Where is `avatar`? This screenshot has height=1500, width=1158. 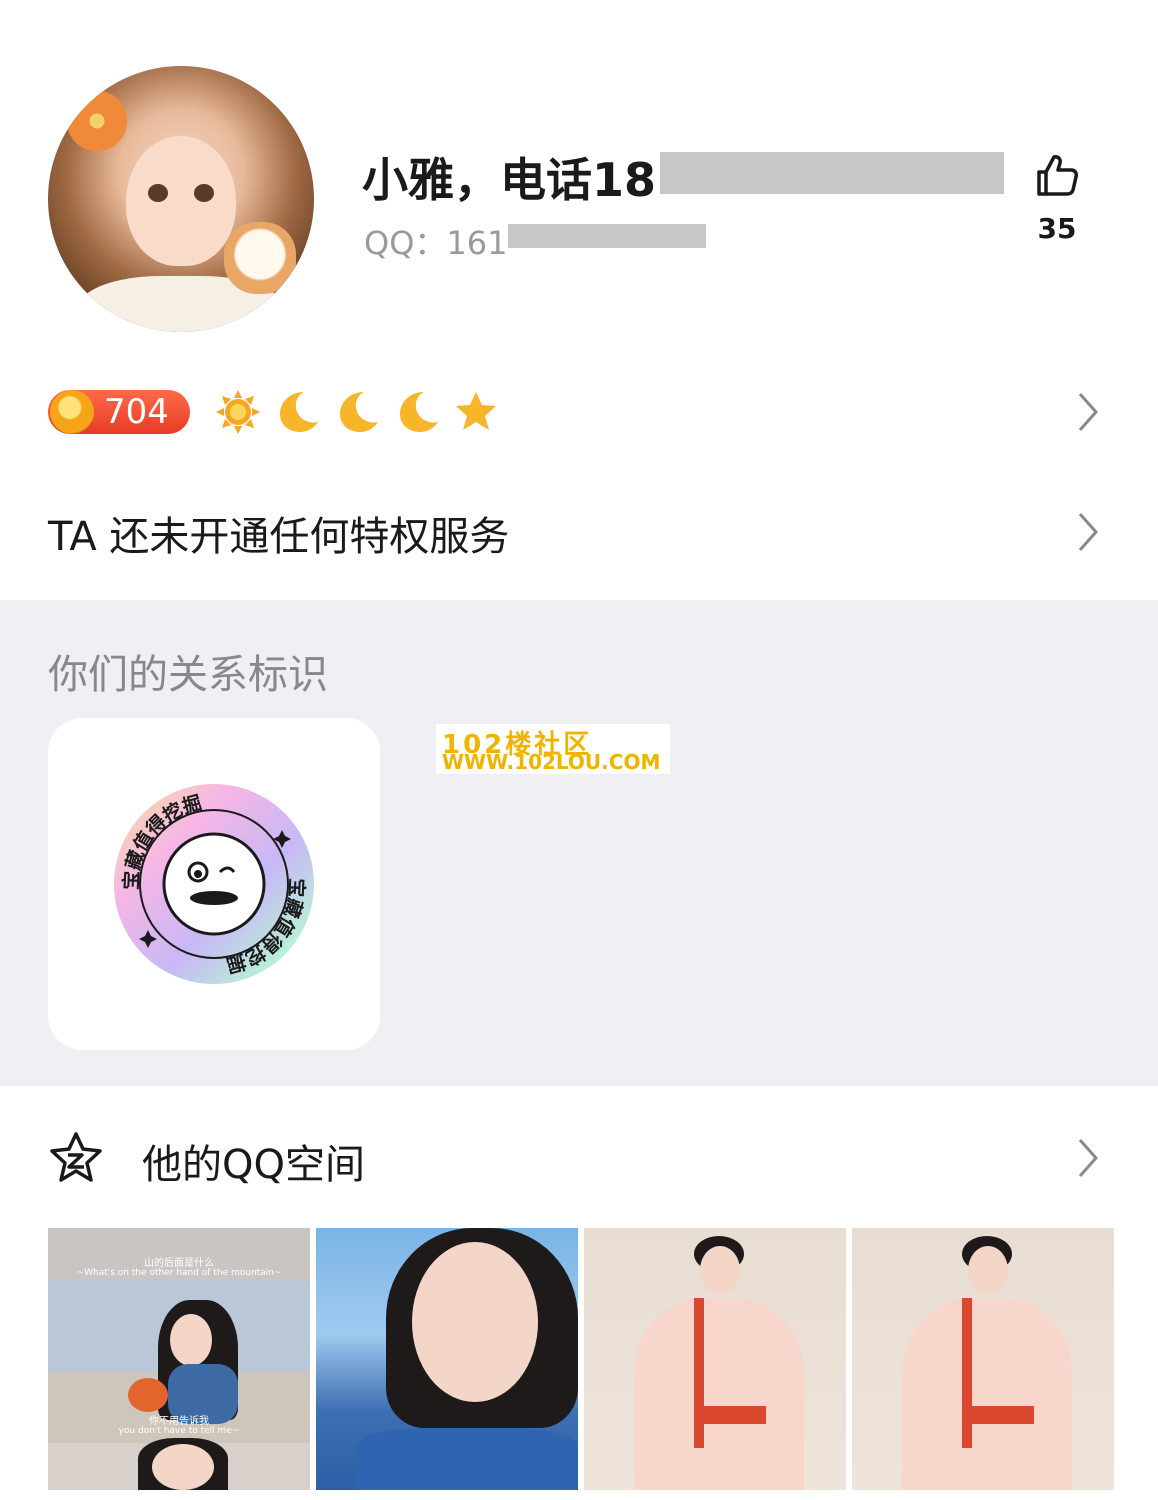 avatar is located at coordinates (181, 199).